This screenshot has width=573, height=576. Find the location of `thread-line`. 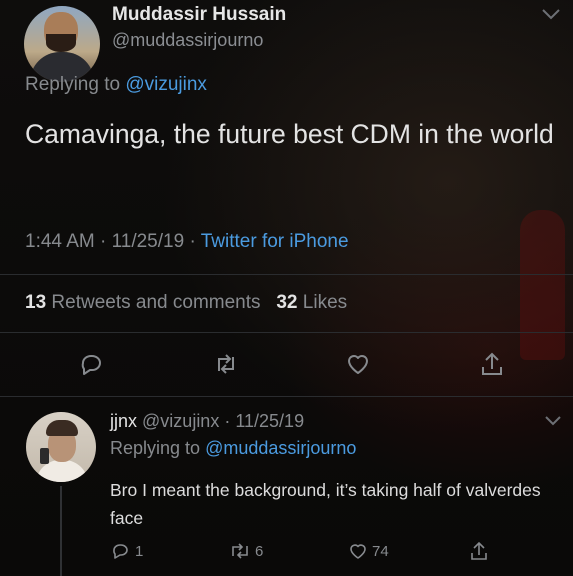

thread-line is located at coordinates (61, 531).